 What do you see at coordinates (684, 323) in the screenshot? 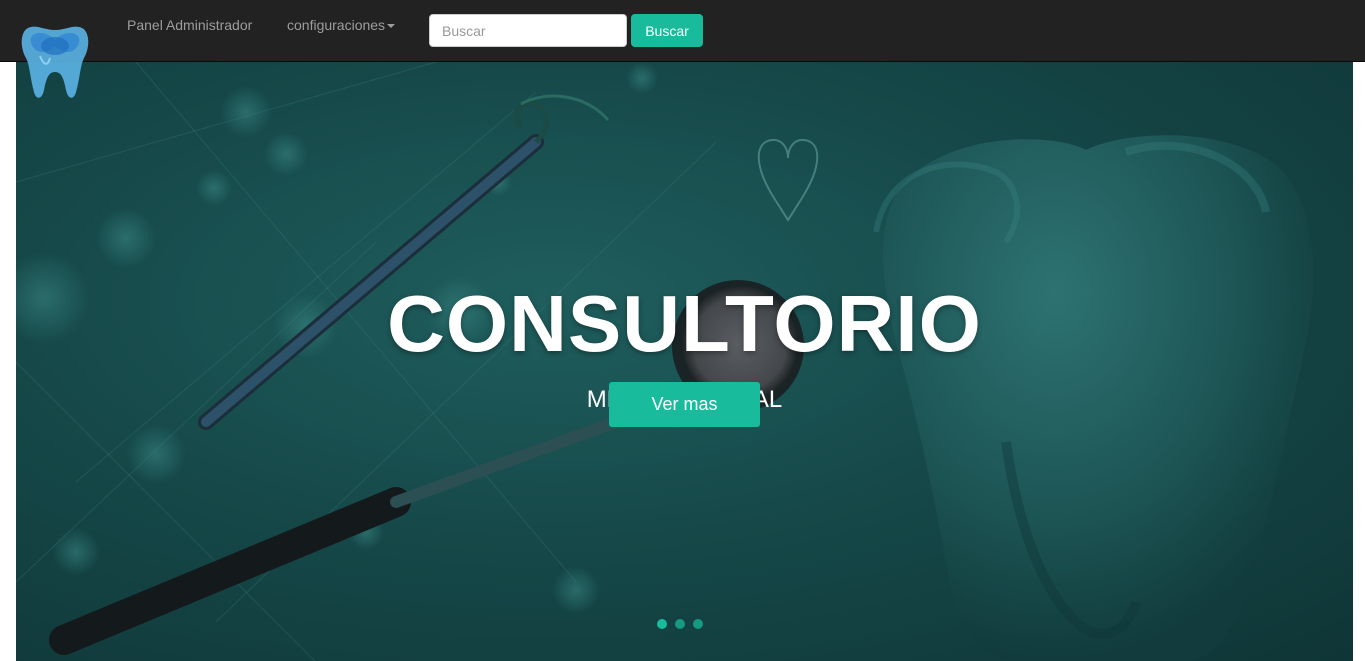
I see `hero-title: CONSULTORIO` at bounding box center [684, 323].